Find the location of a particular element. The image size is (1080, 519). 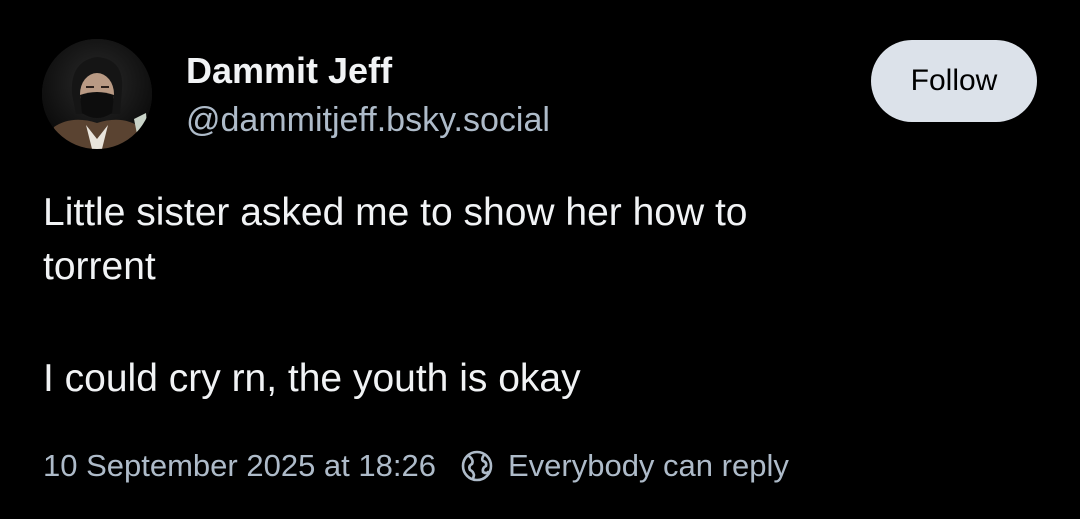

globe-earth-icon is located at coordinates (477, 466).